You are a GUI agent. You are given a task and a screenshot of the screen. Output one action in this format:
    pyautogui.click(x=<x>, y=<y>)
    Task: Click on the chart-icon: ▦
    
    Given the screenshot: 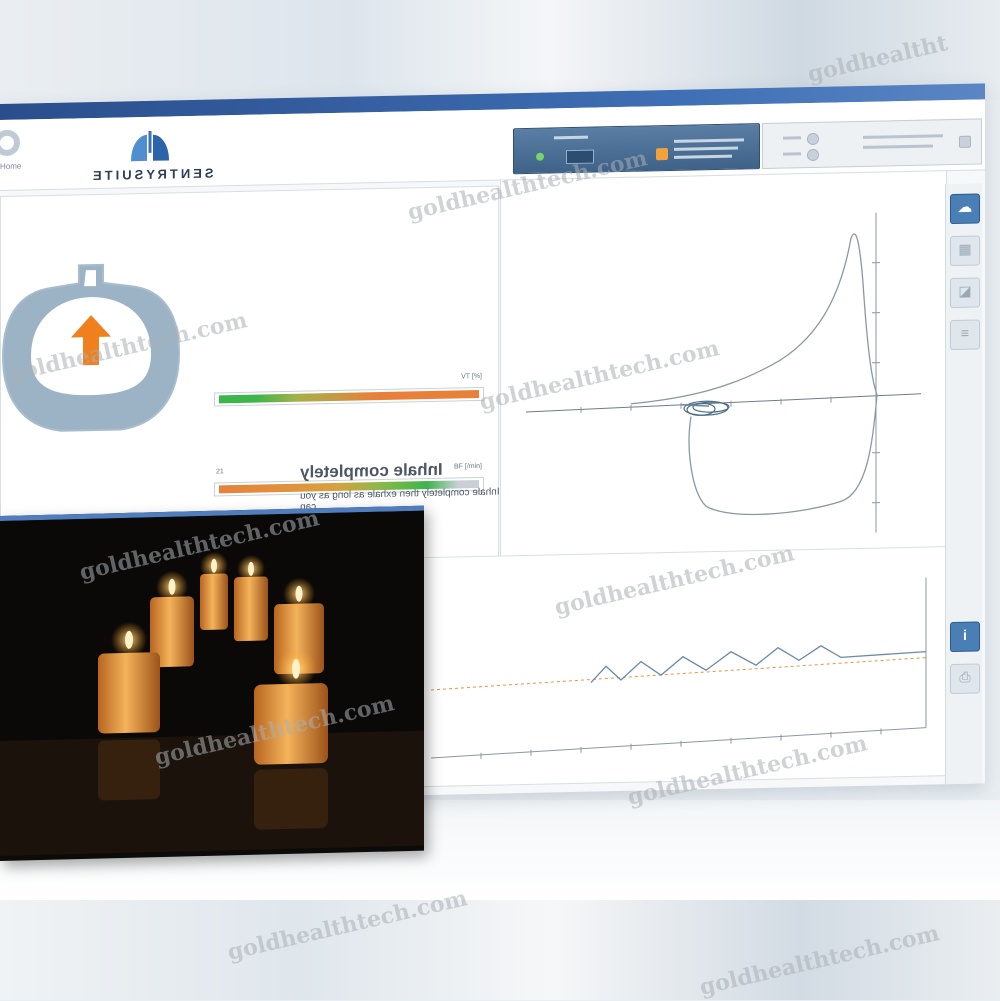 What is the action you would take?
    pyautogui.click(x=965, y=249)
    